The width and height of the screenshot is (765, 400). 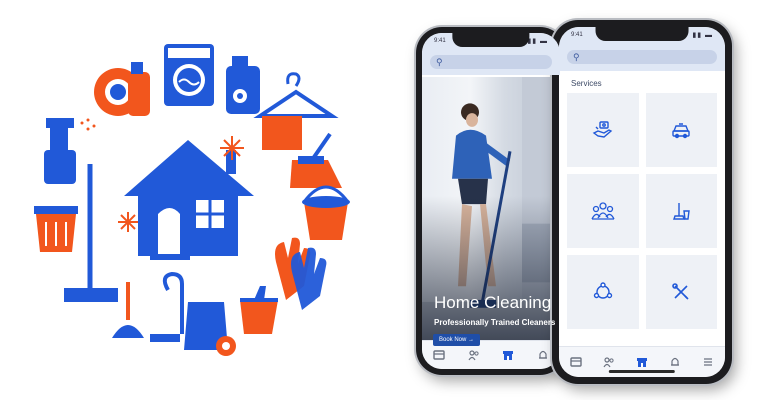 What do you see at coordinates (708, 362) in the screenshot?
I see `menu-tab-icon` at bounding box center [708, 362].